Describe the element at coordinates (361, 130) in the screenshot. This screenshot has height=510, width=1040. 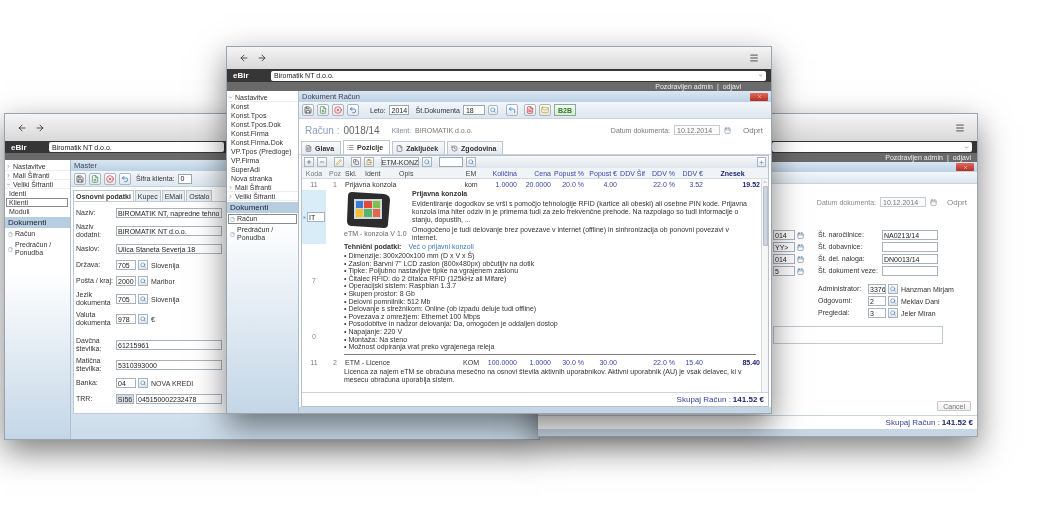
I see `document-number: 0018/14` at that location.